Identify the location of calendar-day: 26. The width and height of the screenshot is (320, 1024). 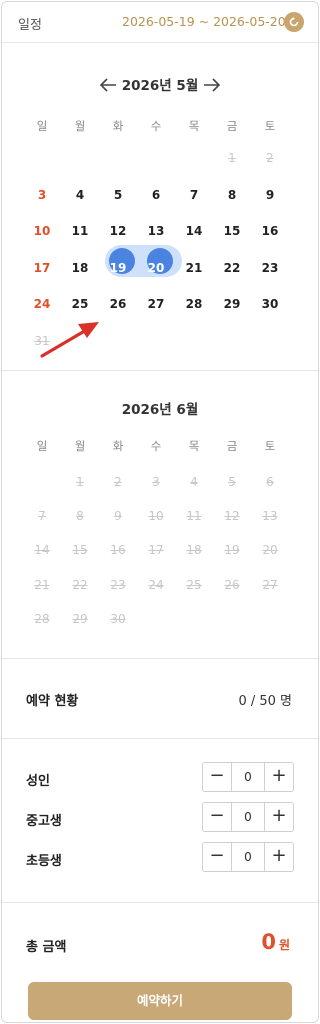
(232, 584).